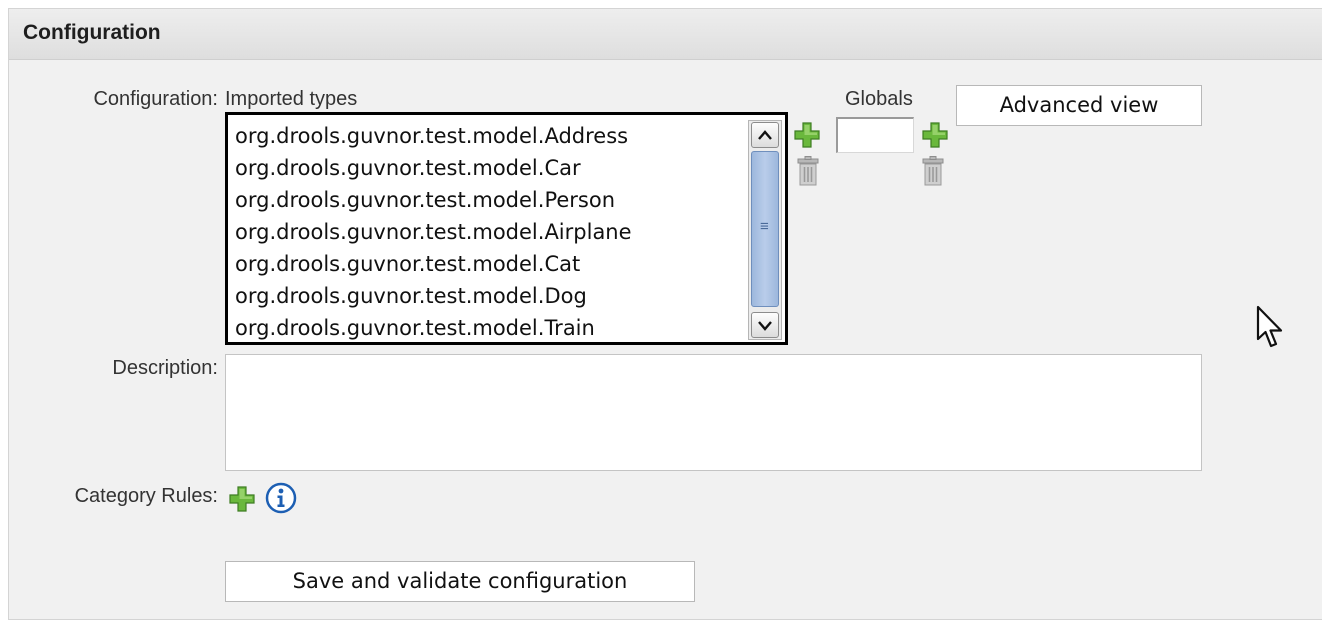 This screenshot has height=626, width=1322. I want to click on panel-title: Configuration, so click(92, 32).